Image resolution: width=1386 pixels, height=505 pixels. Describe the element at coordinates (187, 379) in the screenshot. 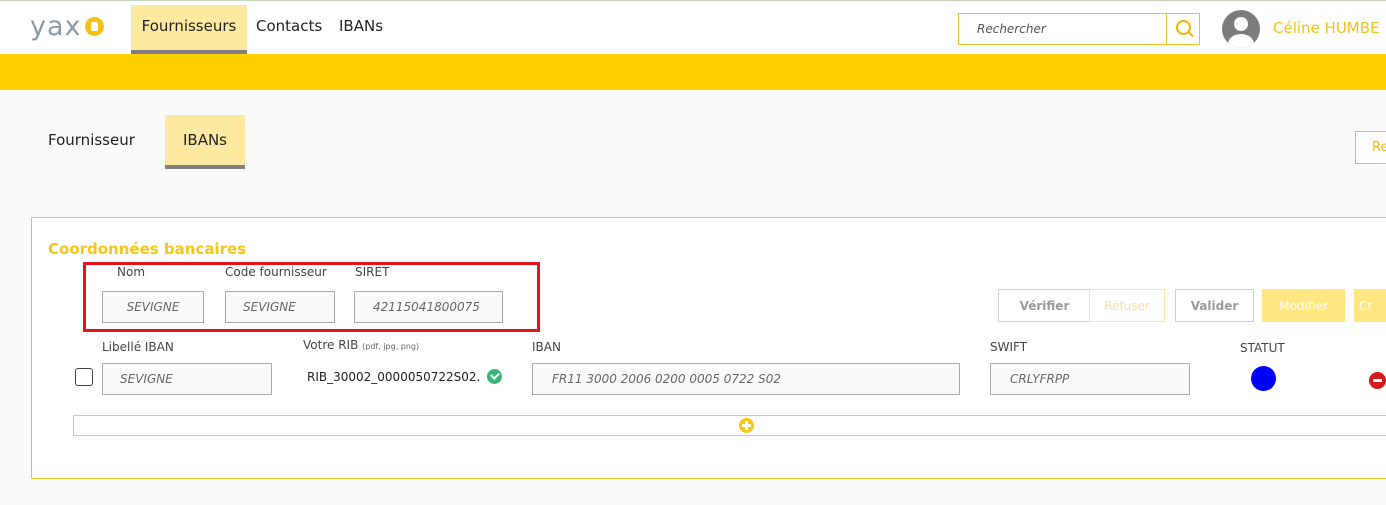

I see `libelle-iban-field: SEVIGNE` at that location.